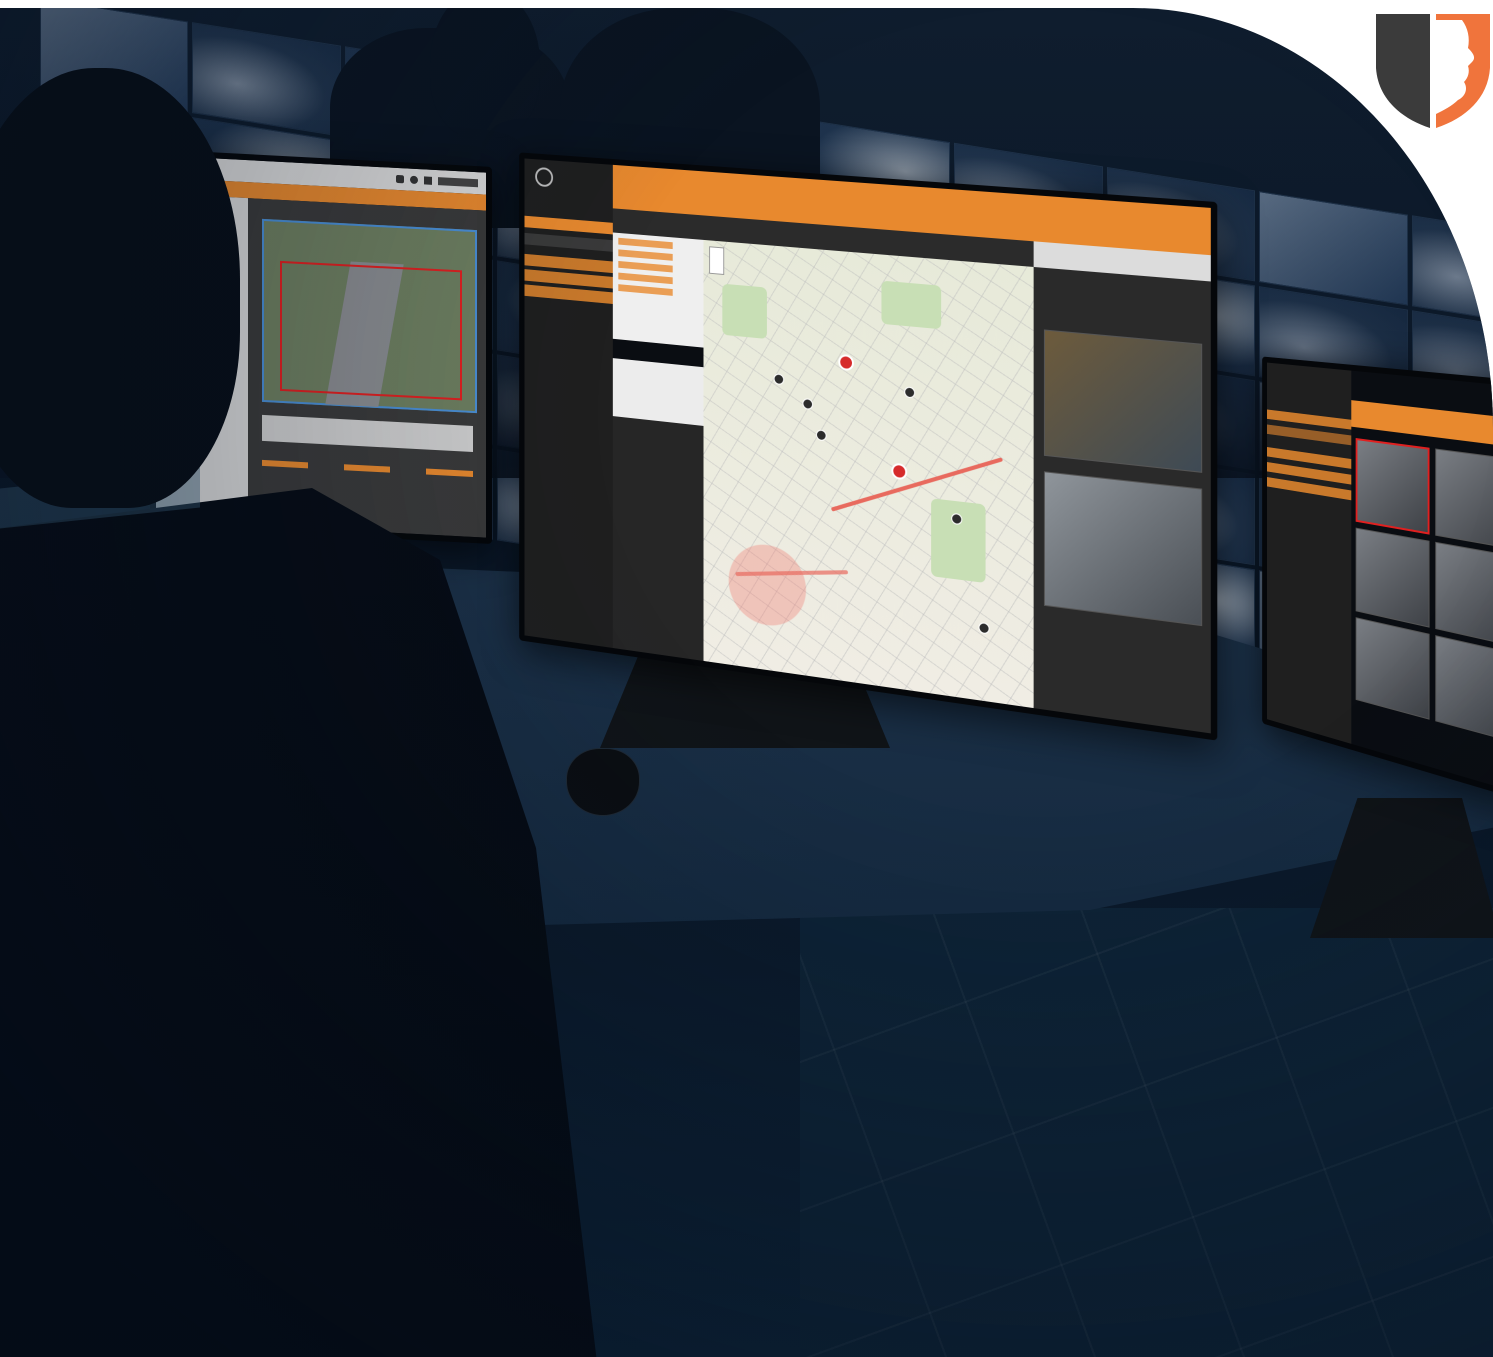  Describe the element at coordinates (544, 177) in the screenshot. I see `suite-logo-icon` at that location.